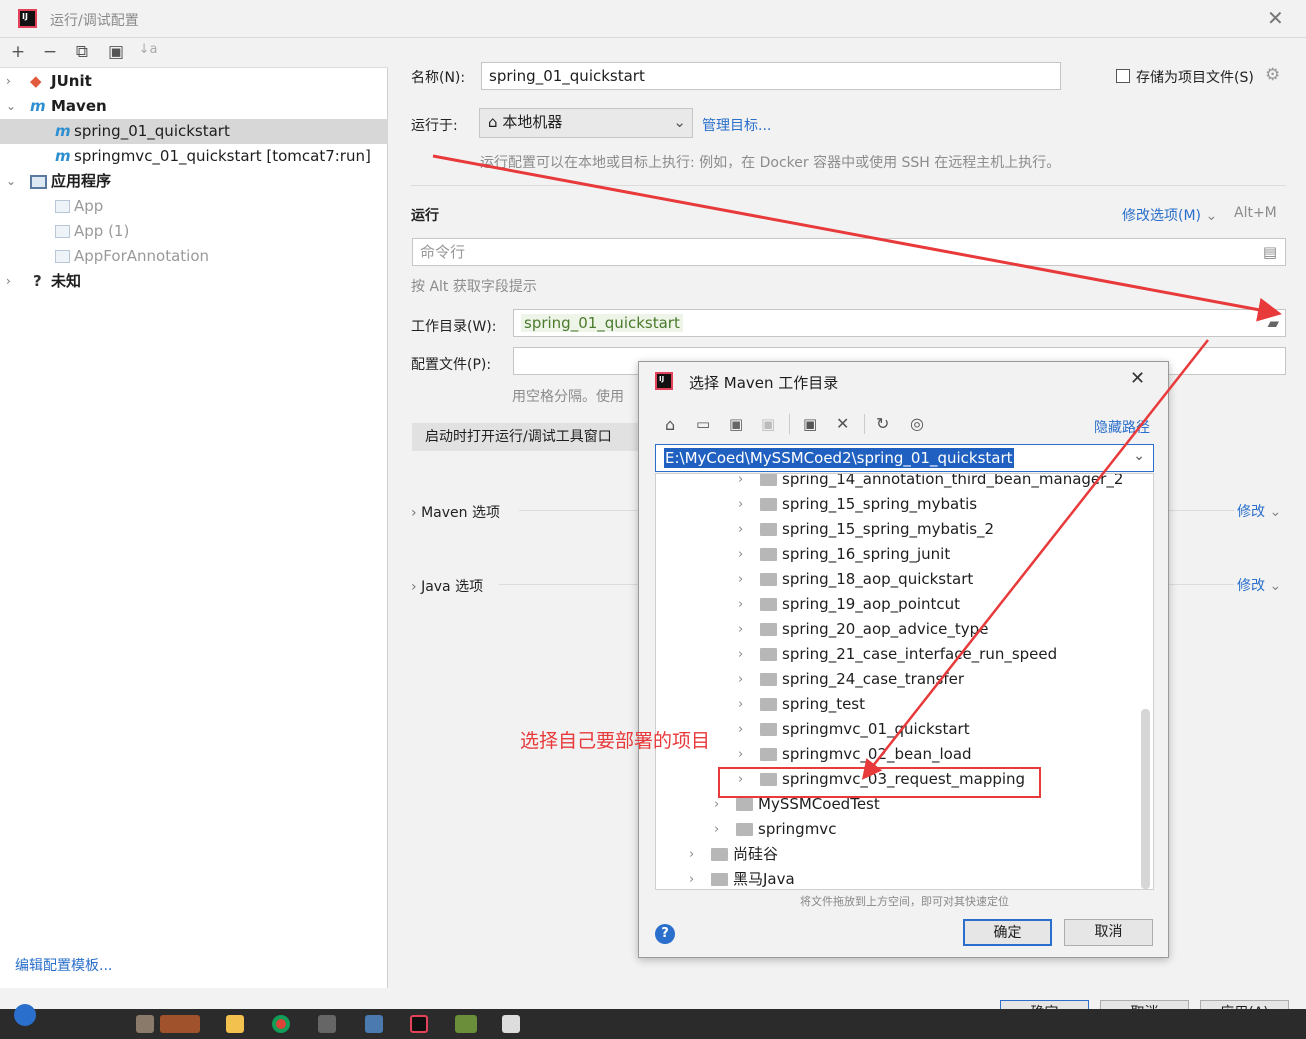 Image resolution: width=1306 pixels, height=1039 pixels. I want to click on desktop-icon: ▭, so click(703, 424).